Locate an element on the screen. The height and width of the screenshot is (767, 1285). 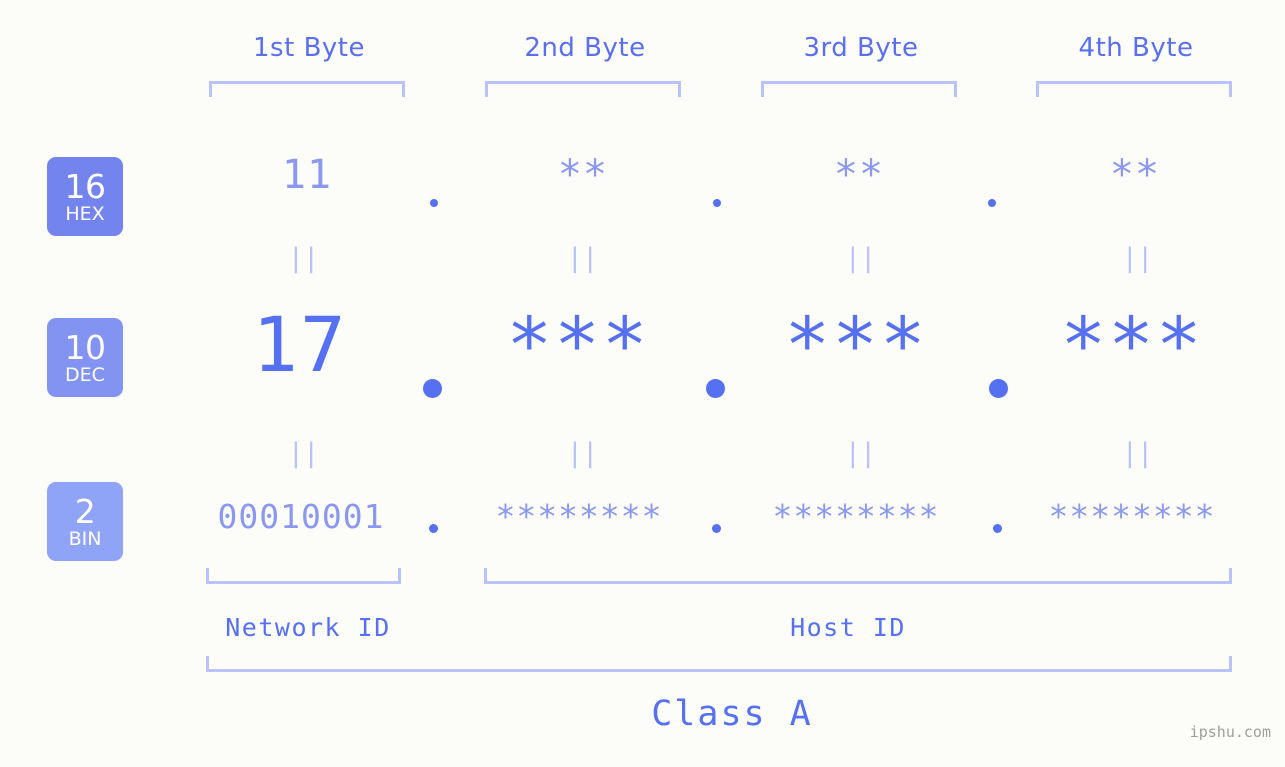
dec-value-byte-4: *** is located at coordinates (1132, 344).